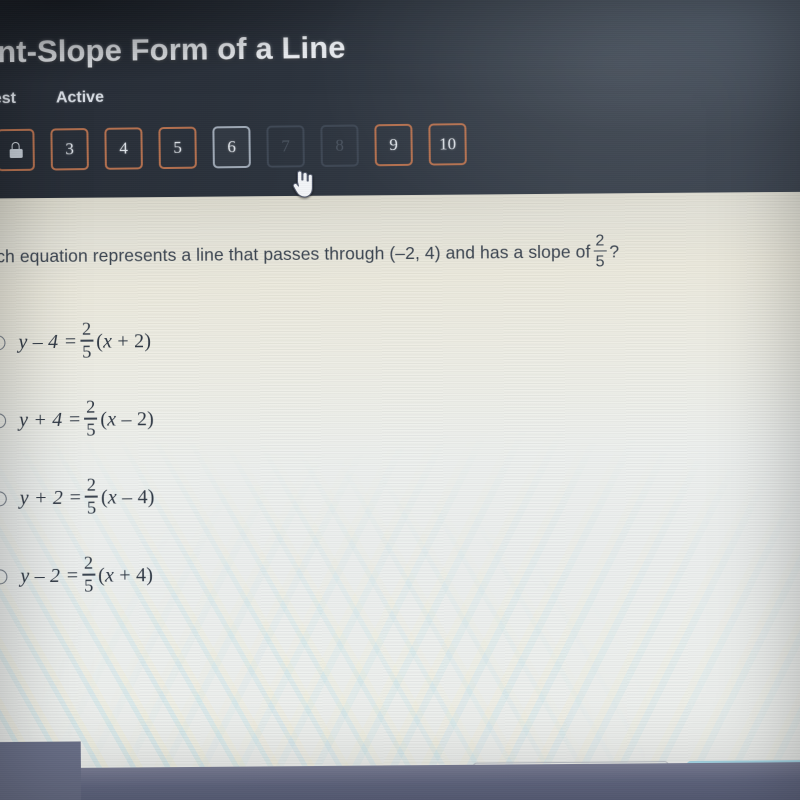  I want to click on question-nav-button-8: 8, so click(339, 145).